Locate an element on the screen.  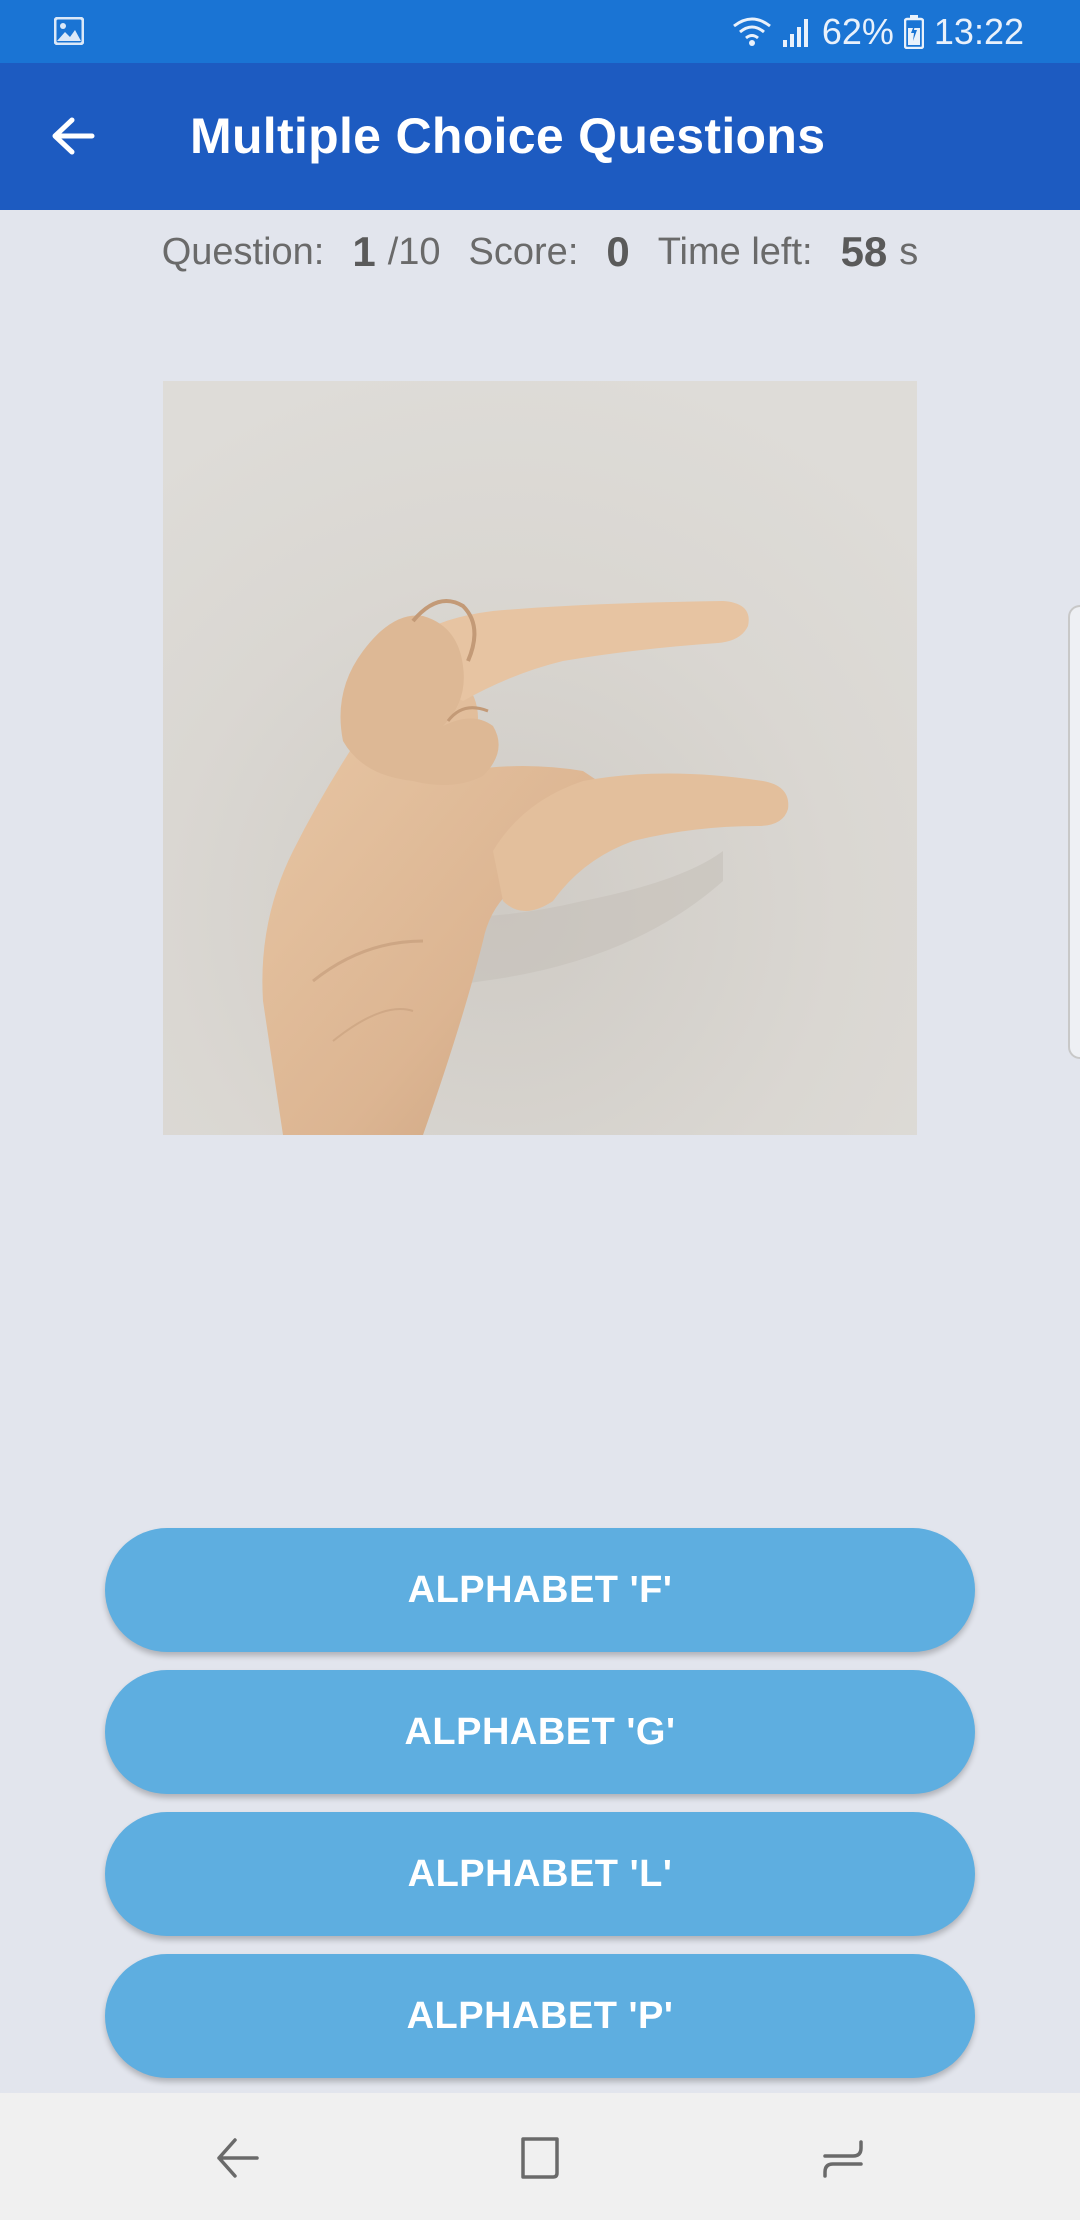
score-label: Score: is located at coordinates (523, 251).